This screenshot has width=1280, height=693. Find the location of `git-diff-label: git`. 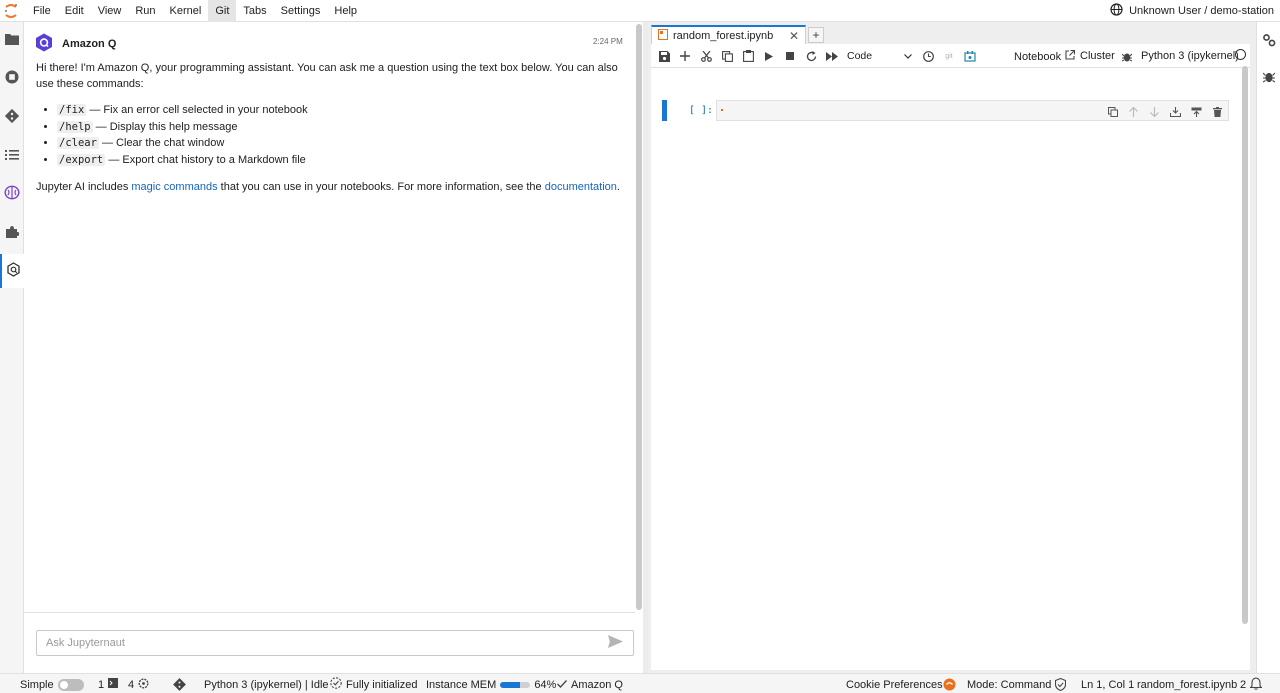

git-diff-label: git is located at coordinates (949, 56).